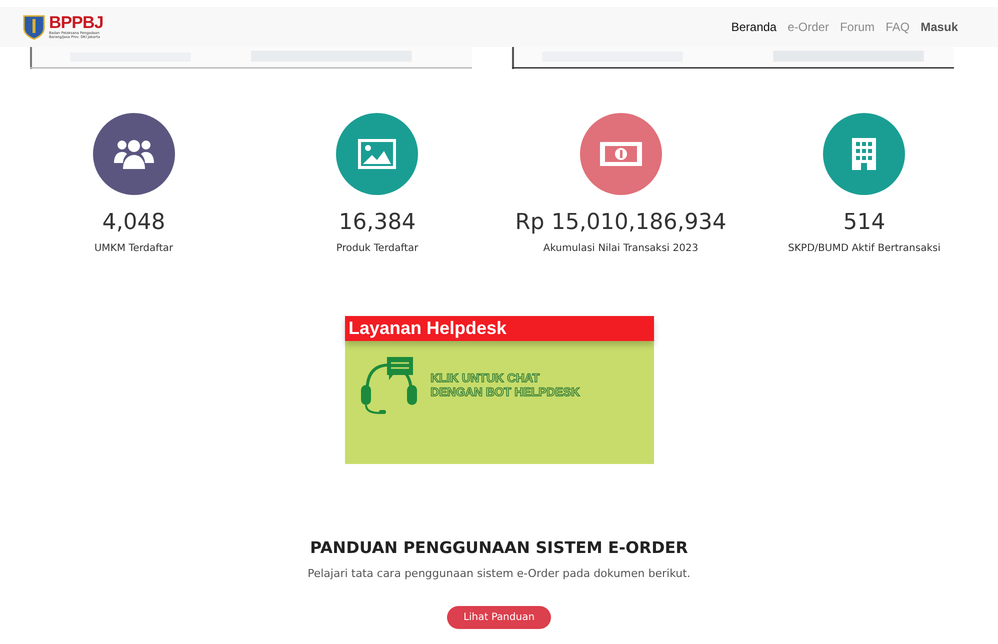 The height and width of the screenshot is (644, 998). Describe the element at coordinates (499, 573) in the screenshot. I see `section-text: Pelajari tata cara penggunaan sistem e-Order pada dokumen berikut.` at that location.